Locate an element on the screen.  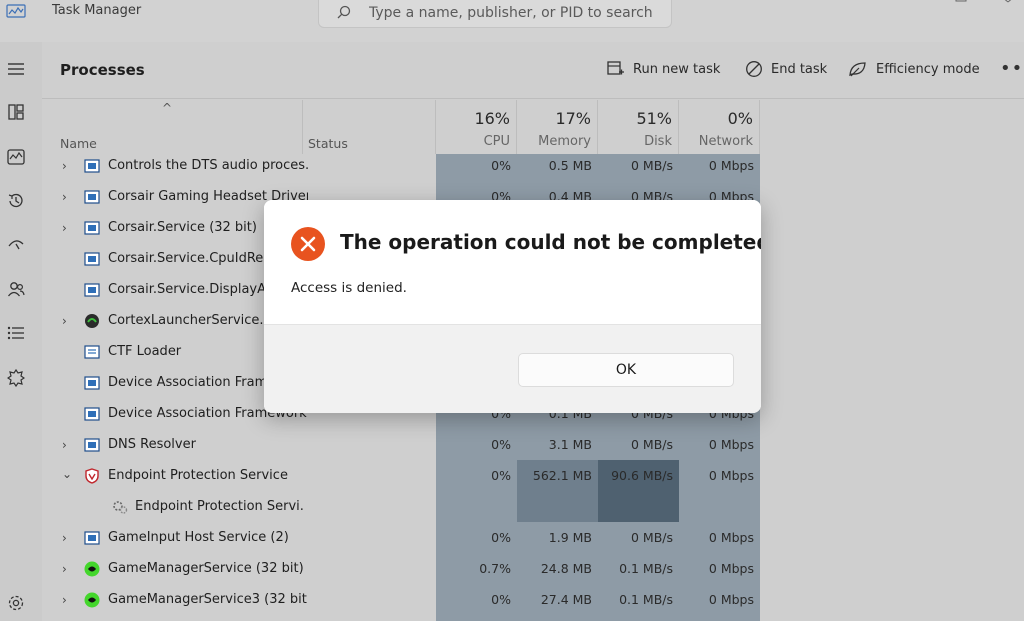
column-header-cpu: CPU is located at coordinates (473, 141).